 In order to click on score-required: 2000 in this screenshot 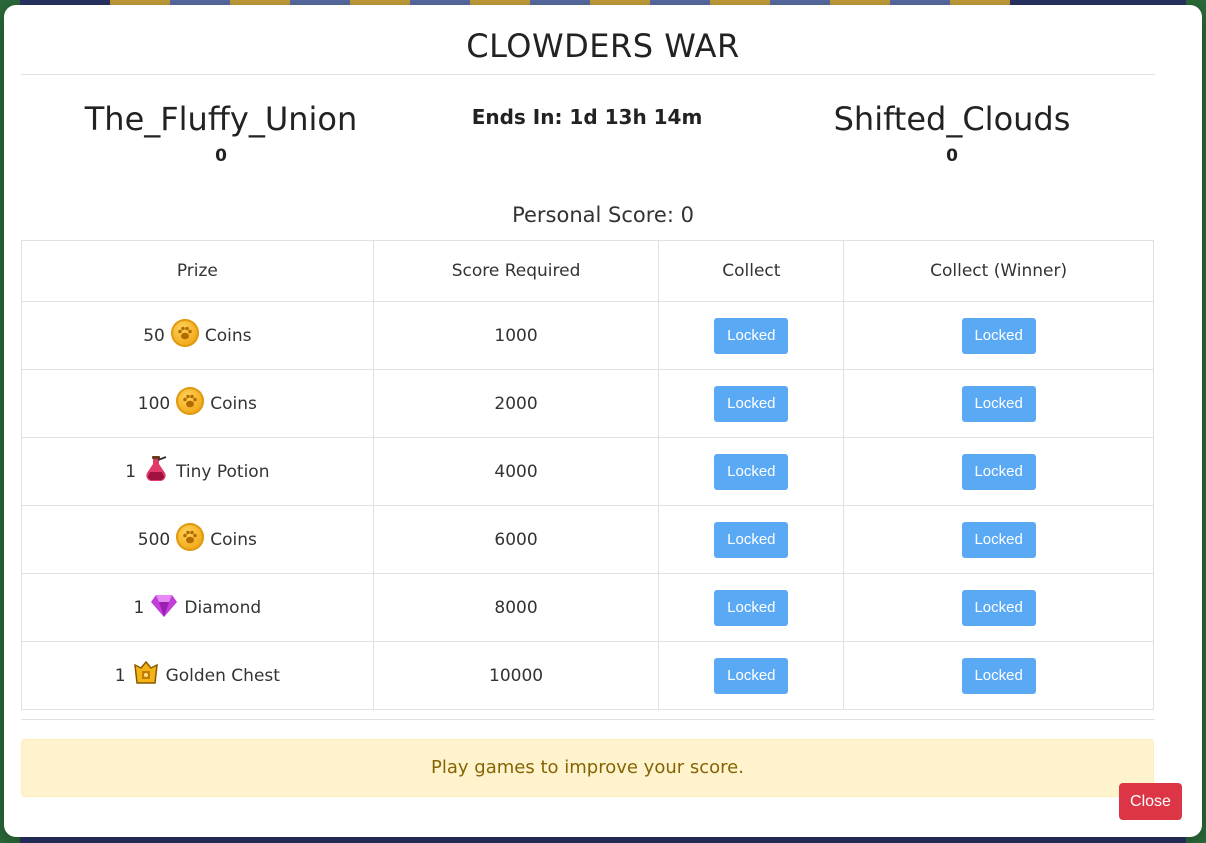, I will do `click(516, 403)`.